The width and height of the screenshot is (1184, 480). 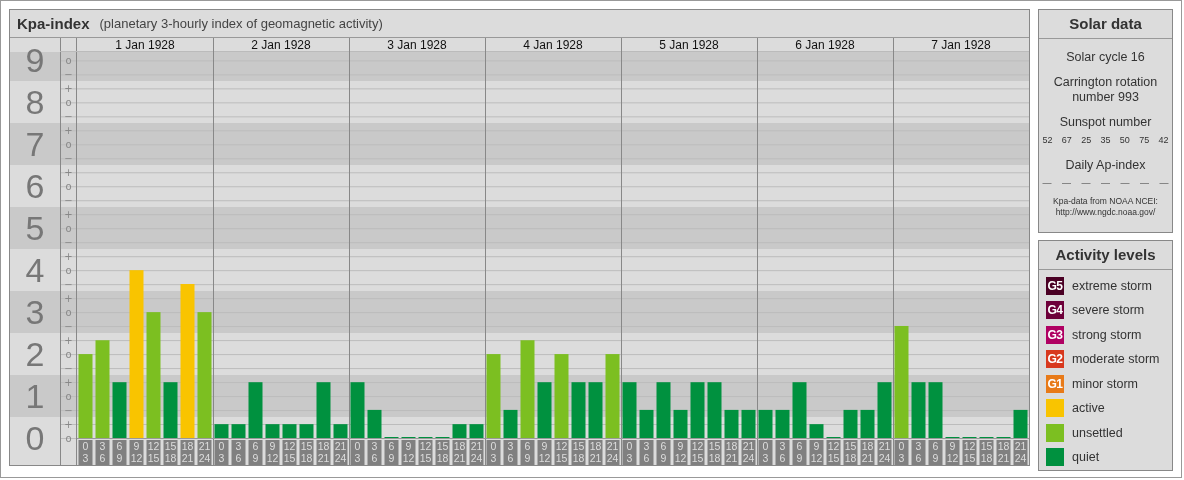 What do you see at coordinates (281, 44) in the screenshot?
I see `day-label: 2 Jan 1928` at bounding box center [281, 44].